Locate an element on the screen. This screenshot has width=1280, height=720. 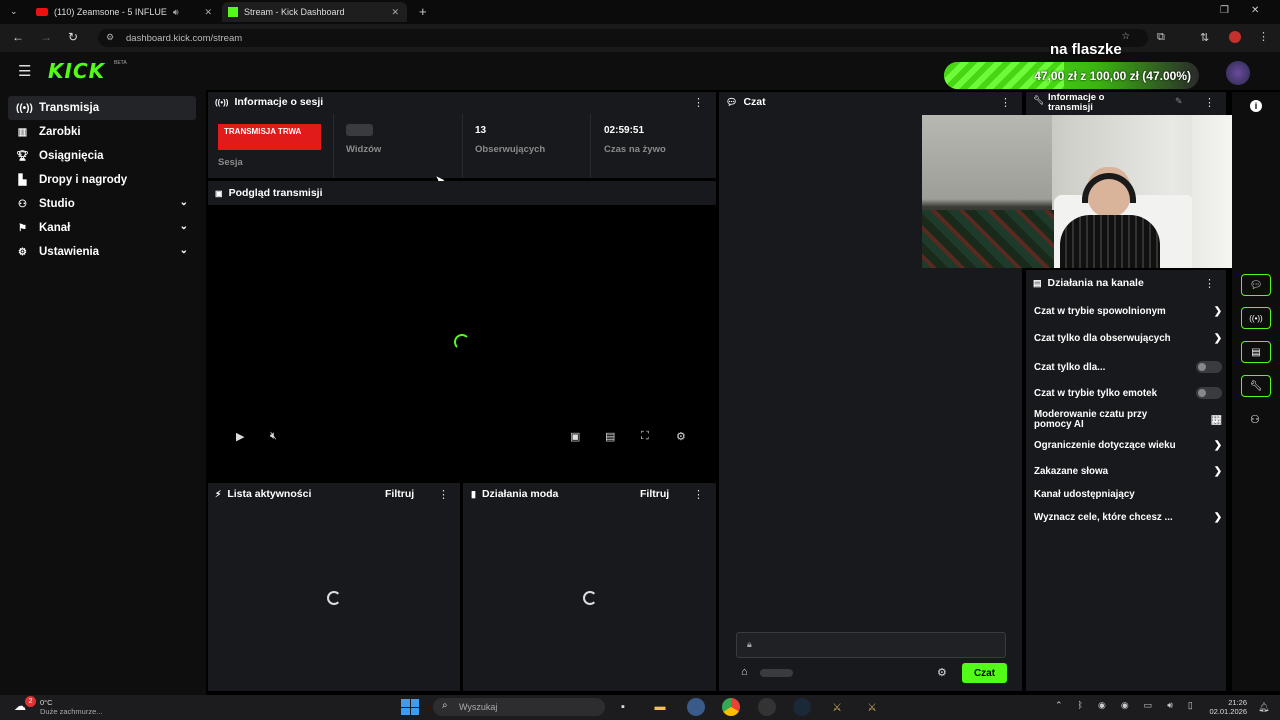
windows-start-icon is located at coordinates (410, 707).